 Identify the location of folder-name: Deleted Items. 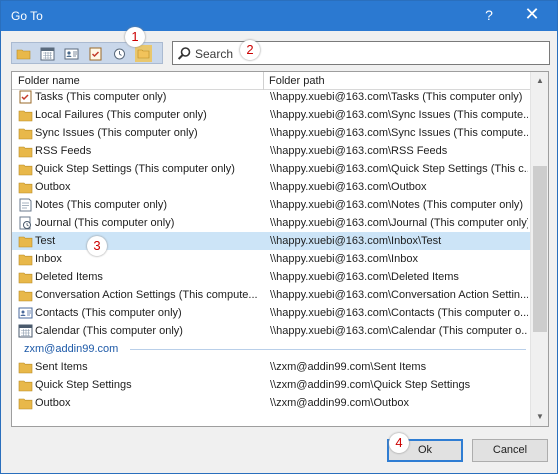
(69, 277).